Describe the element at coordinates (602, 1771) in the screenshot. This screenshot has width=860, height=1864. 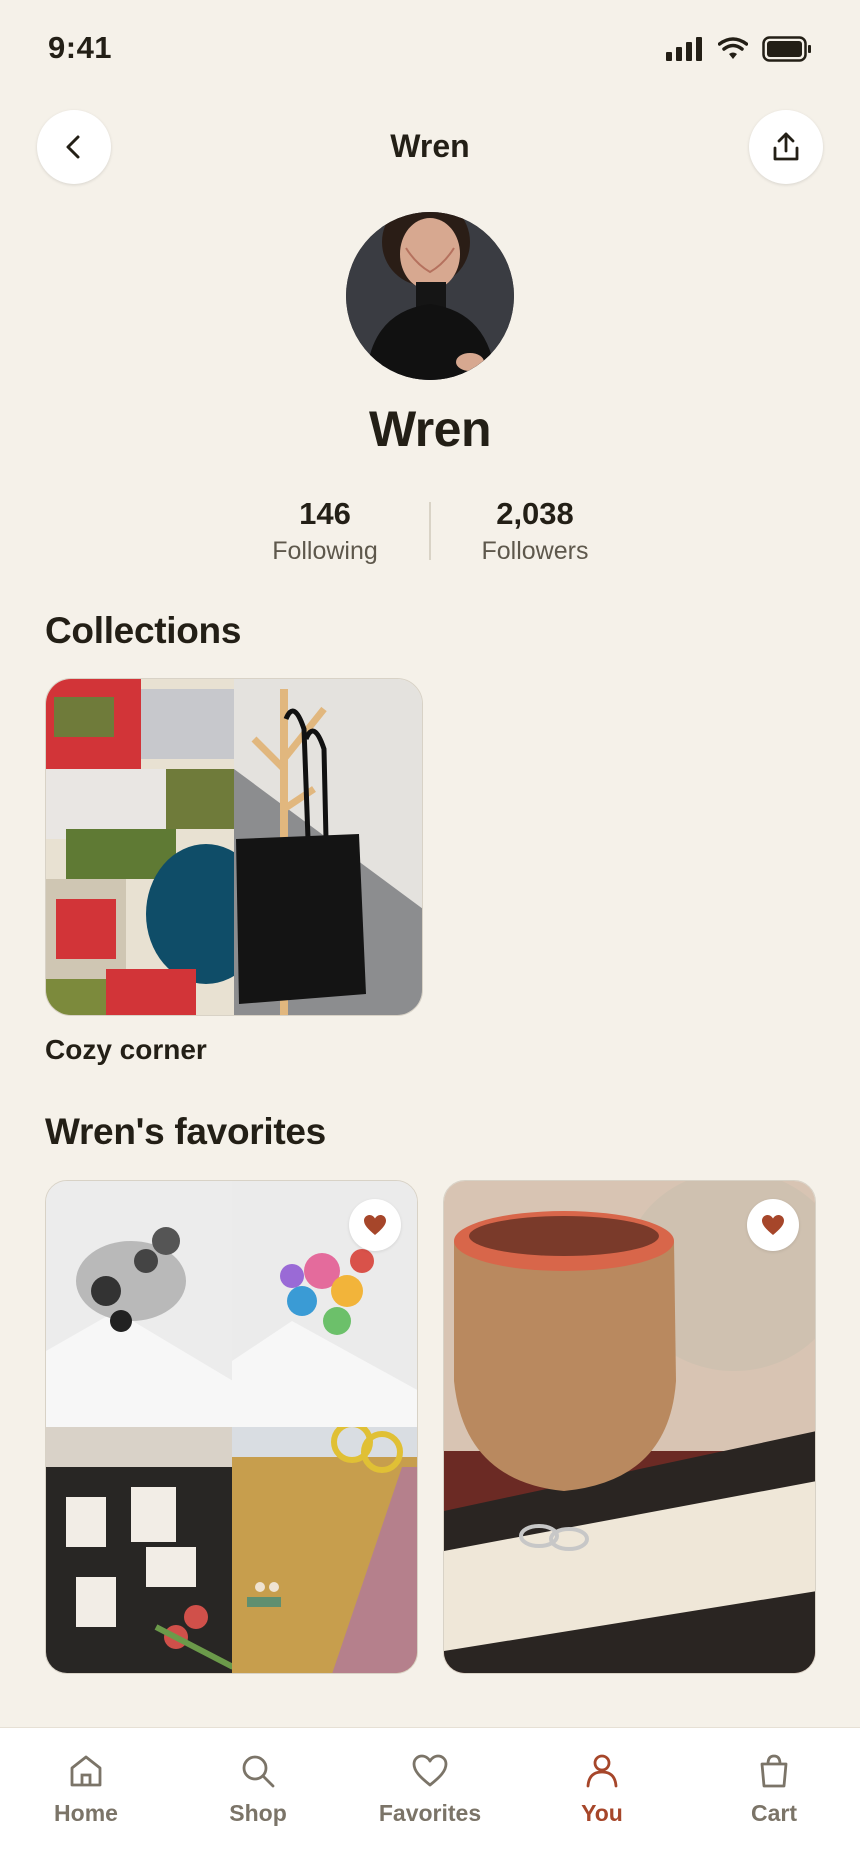
I see `person-icon` at that location.